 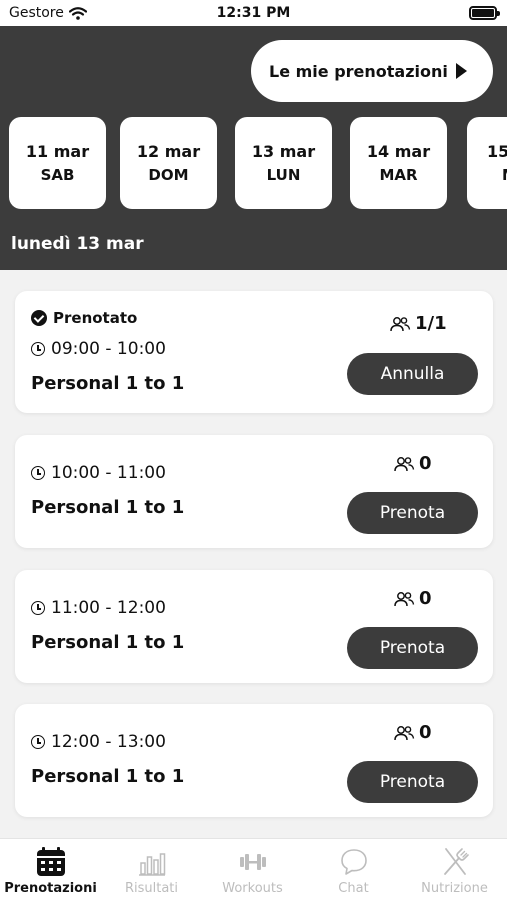 I want to click on clock-time: 12:31 PM, so click(x=253, y=13).